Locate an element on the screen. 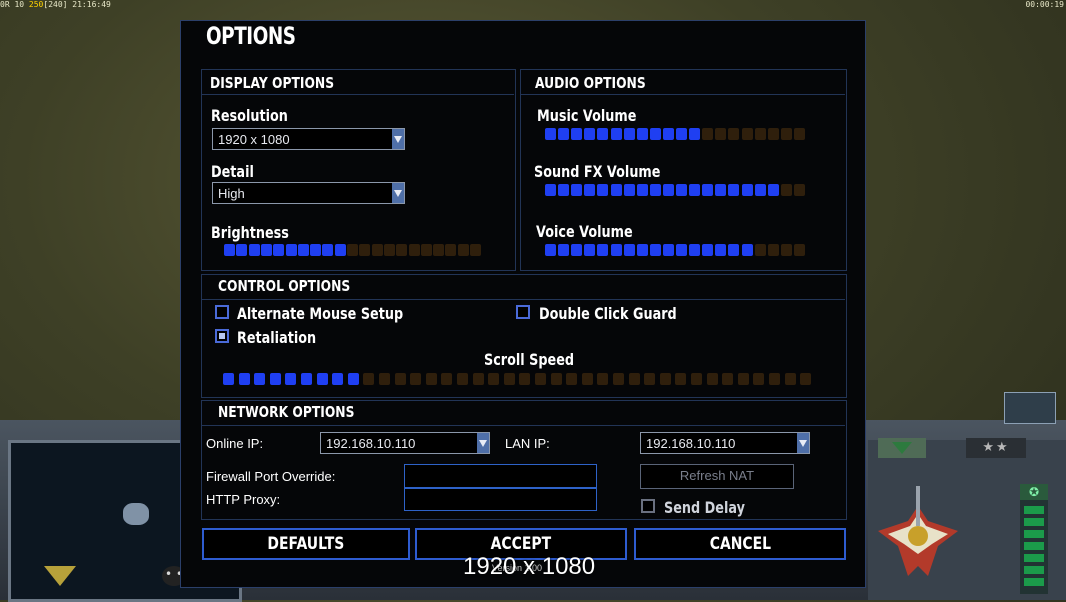 This screenshot has height=602, width=1066. http-proxy-input is located at coordinates (500, 499).